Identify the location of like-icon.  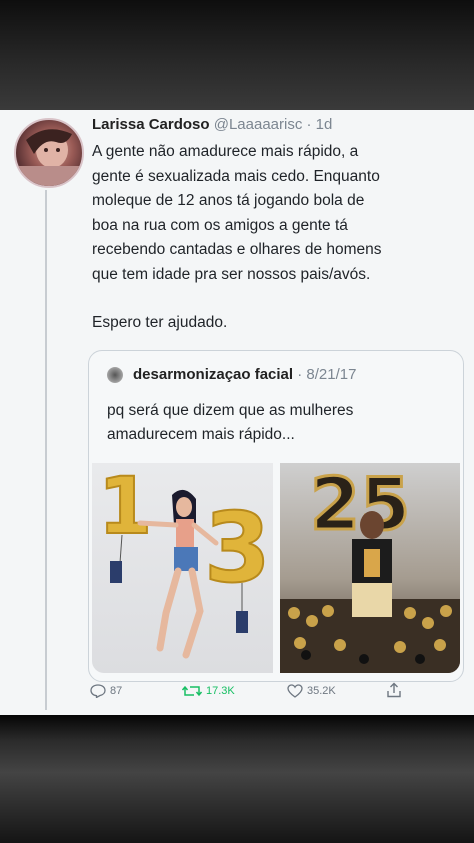
(295, 691).